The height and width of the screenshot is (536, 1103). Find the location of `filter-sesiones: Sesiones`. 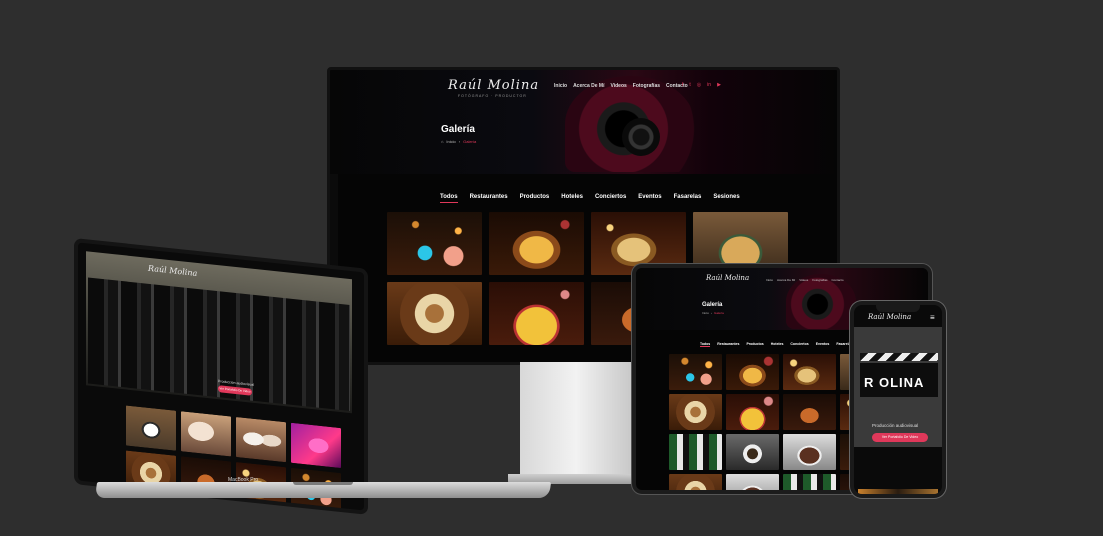

filter-sesiones: Sesiones is located at coordinates (726, 198).